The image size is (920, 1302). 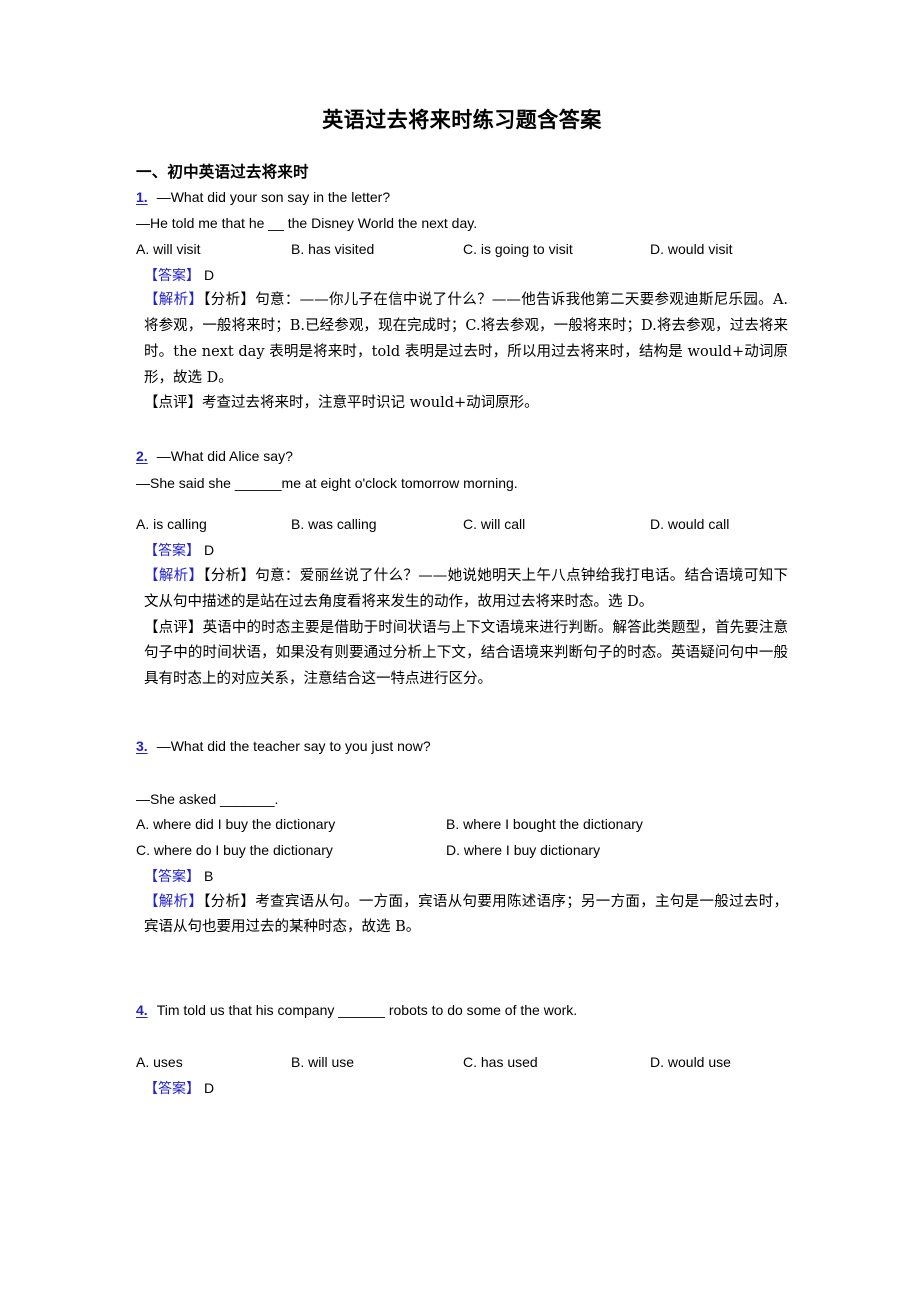 I want to click on question-prompt-line-2: —She asked _______., so click(x=207, y=798).